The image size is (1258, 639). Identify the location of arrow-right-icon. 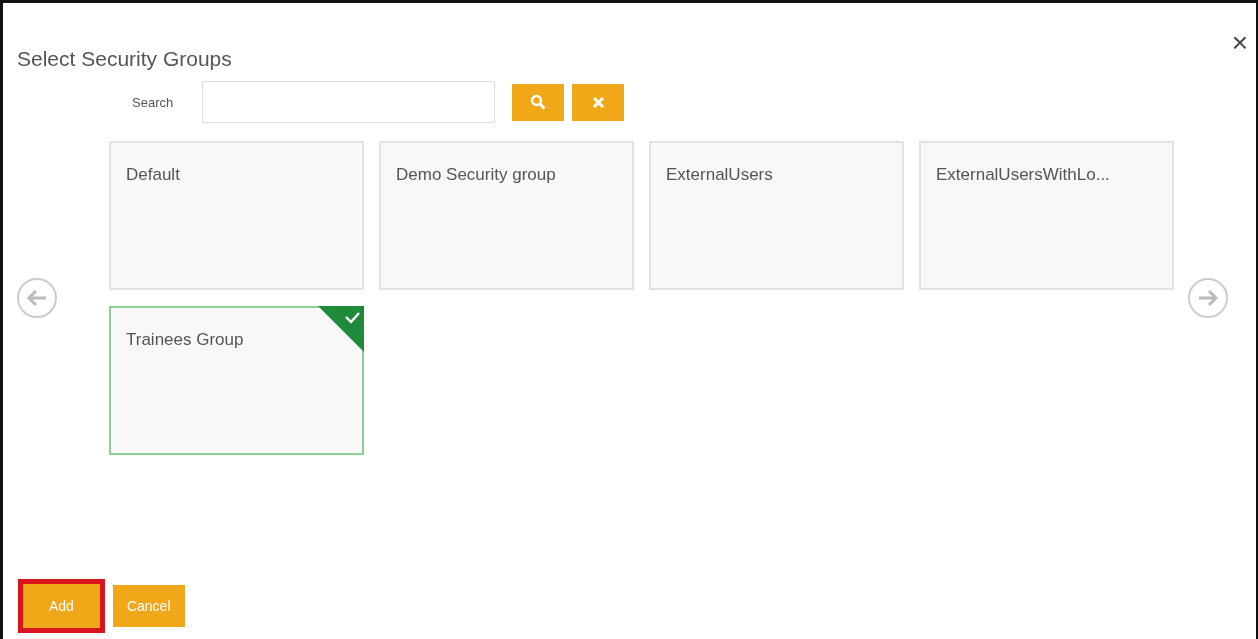
(1208, 298).